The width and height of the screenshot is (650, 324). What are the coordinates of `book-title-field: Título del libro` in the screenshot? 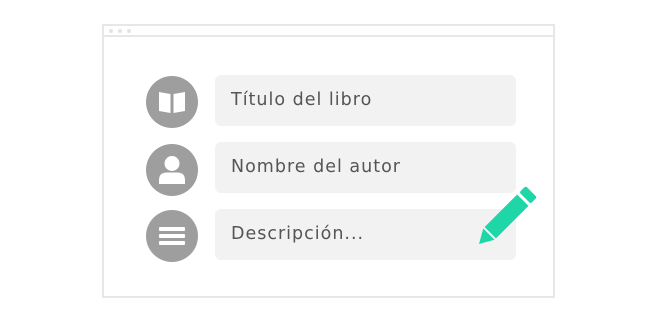 It's located at (365, 100).